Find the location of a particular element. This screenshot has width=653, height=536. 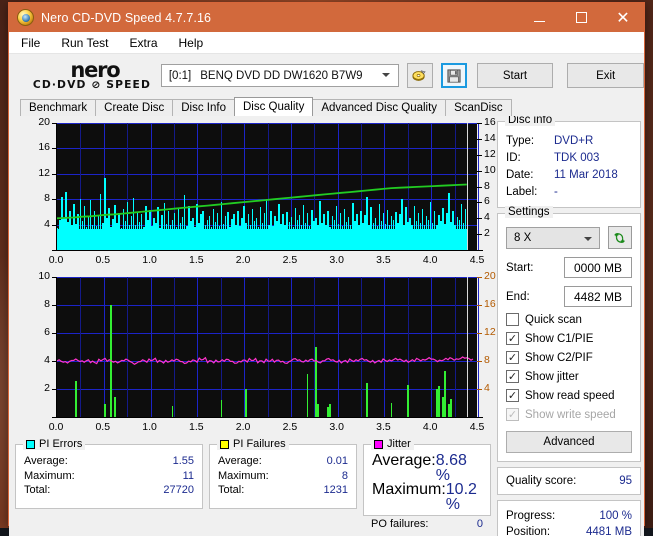

jitter-maximum-value: 10.2 % is located at coordinates (461, 497).